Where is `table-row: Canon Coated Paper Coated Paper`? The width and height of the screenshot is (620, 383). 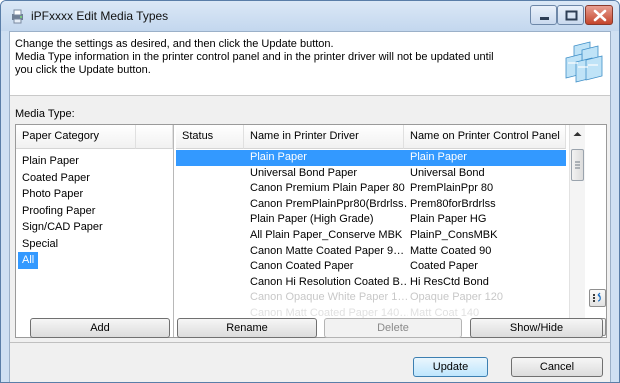
table-row: Canon Coated Paper Coated Paper is located at coordinates (371, 267).